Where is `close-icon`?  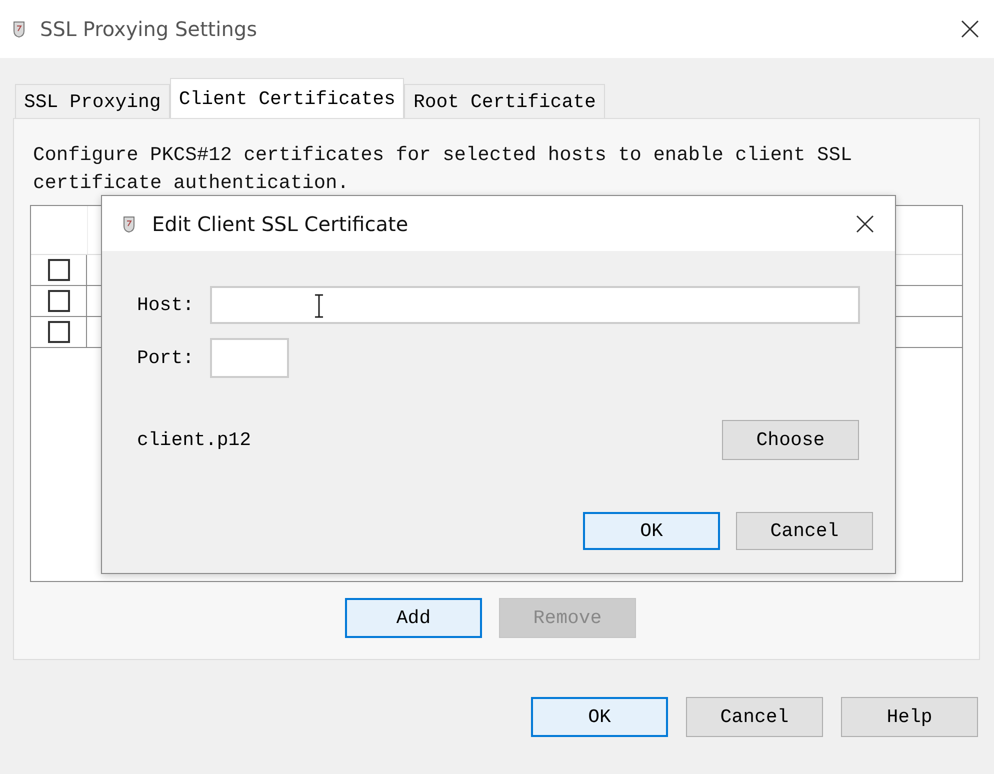
close-icon is located at coordinates (970, 29).